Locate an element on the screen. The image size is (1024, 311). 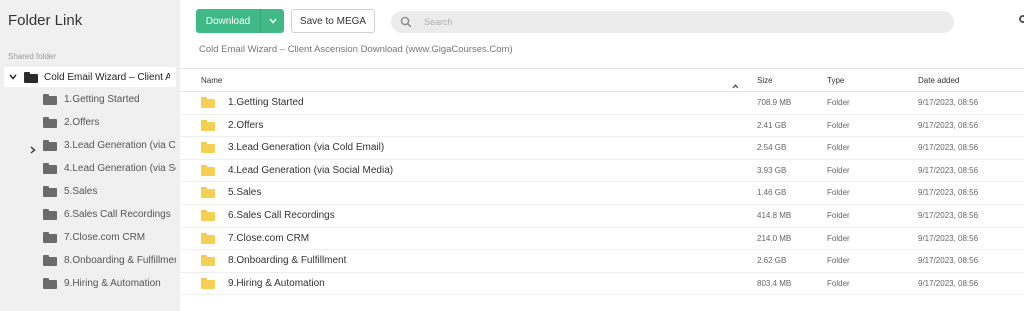
sidebar-item: 4.Lead Generation (via Social Media) is located at coordinates (90, 169).